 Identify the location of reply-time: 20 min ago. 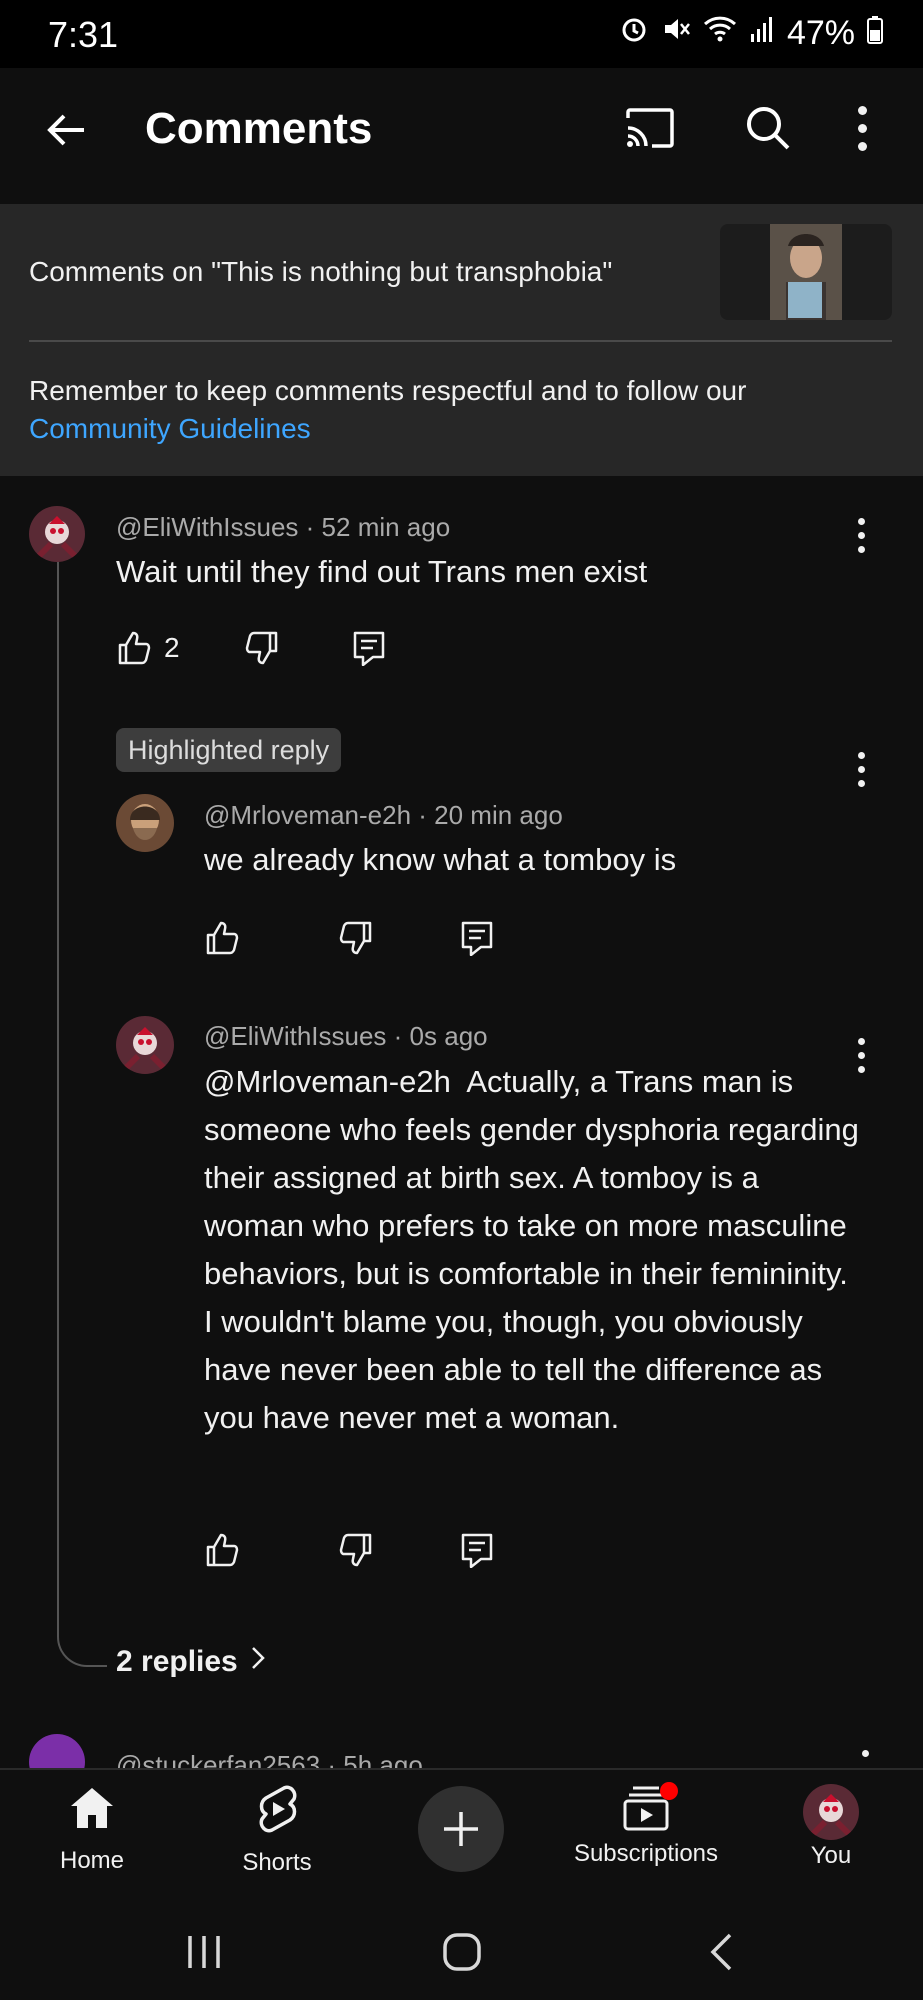
(498, 815).